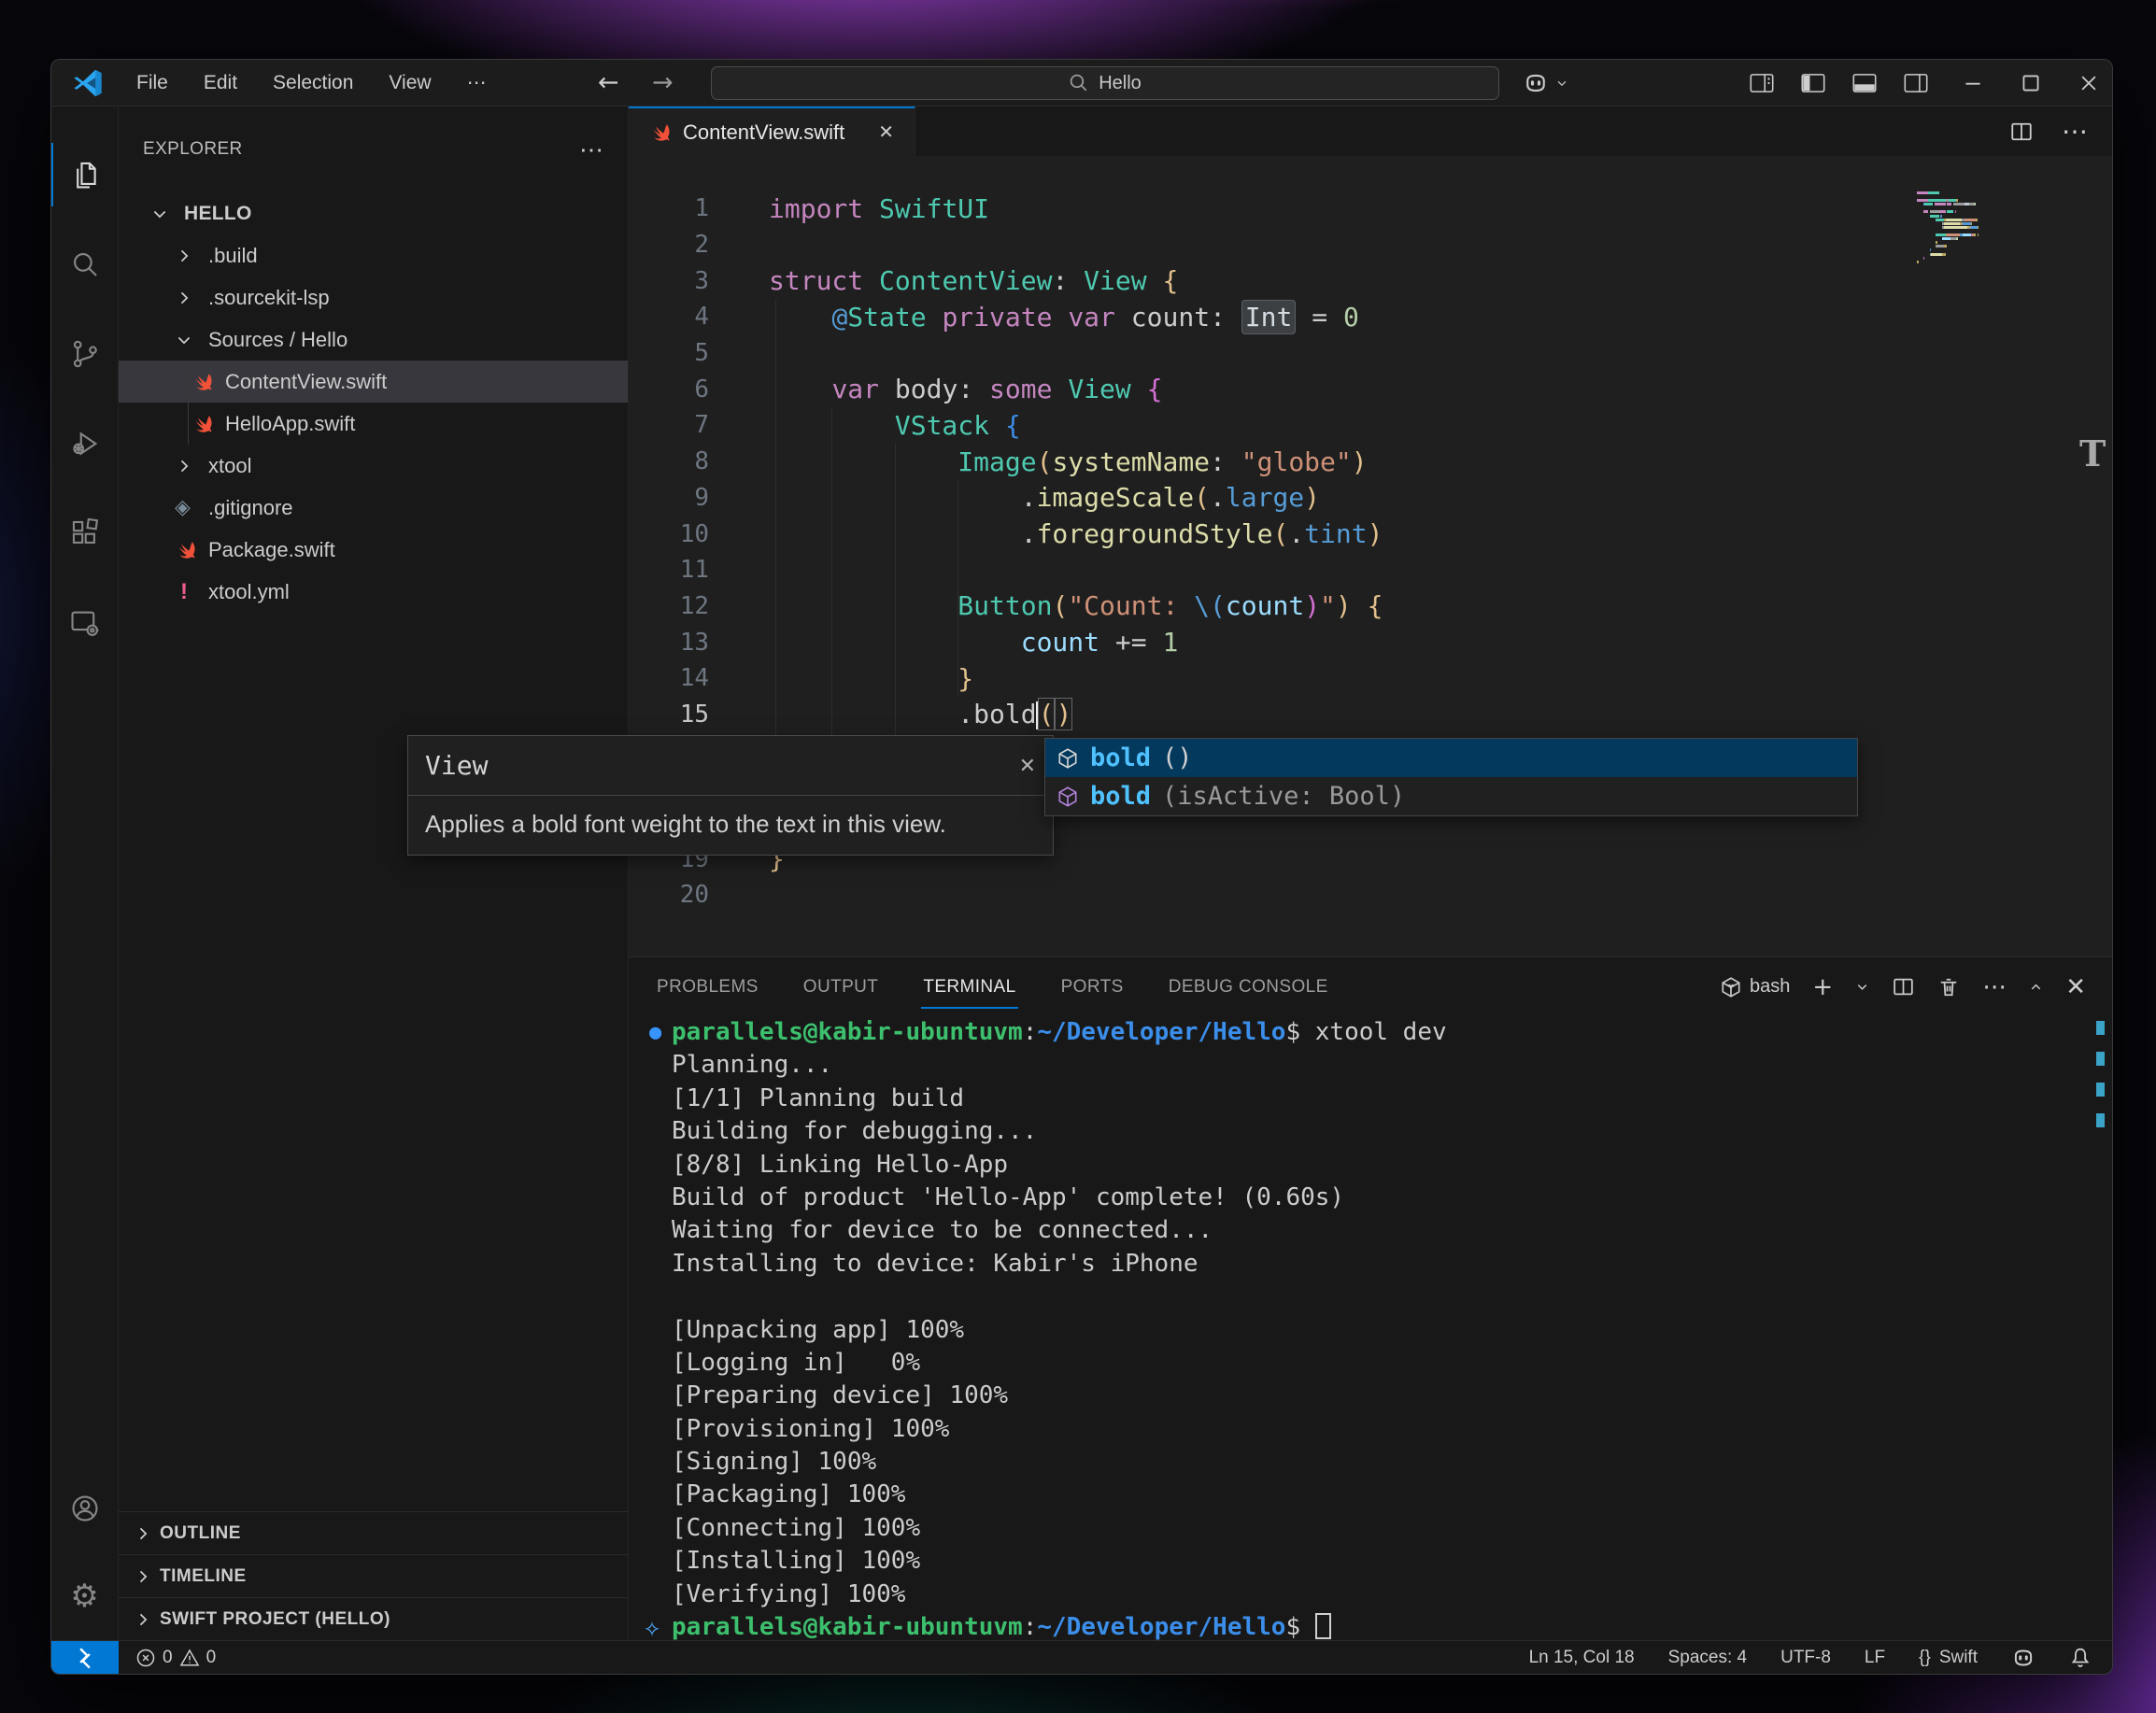 The width and height of the screenshot is (2156, 1713). Describe the element at coordinates (1451, 758) in the screenshot. I see `suggestion-bold: bold ()` at that location.